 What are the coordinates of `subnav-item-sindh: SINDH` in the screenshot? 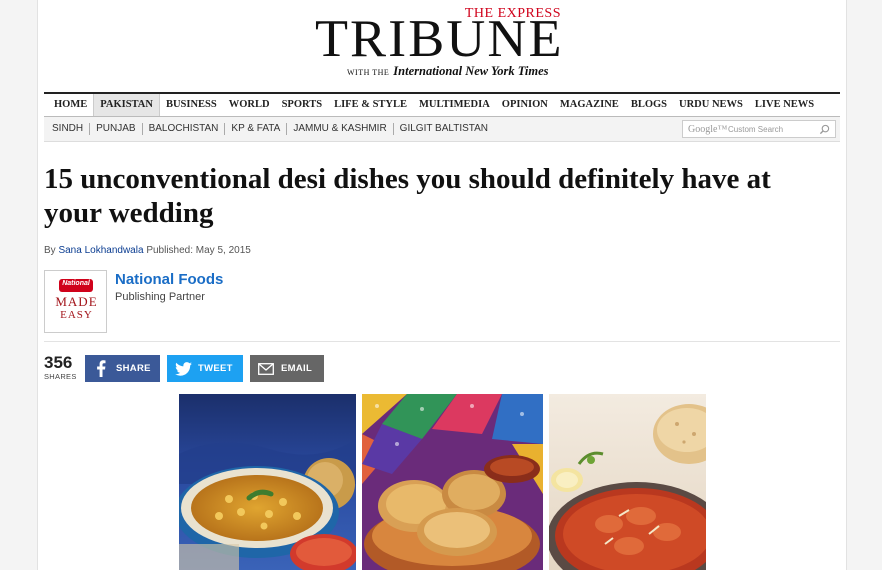 It's located at (68, 129).